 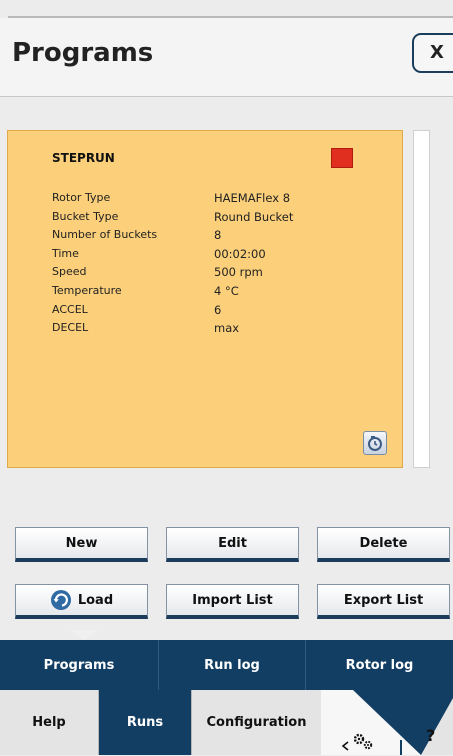 I want to click on param-value: max, so click(x=227, y=328).